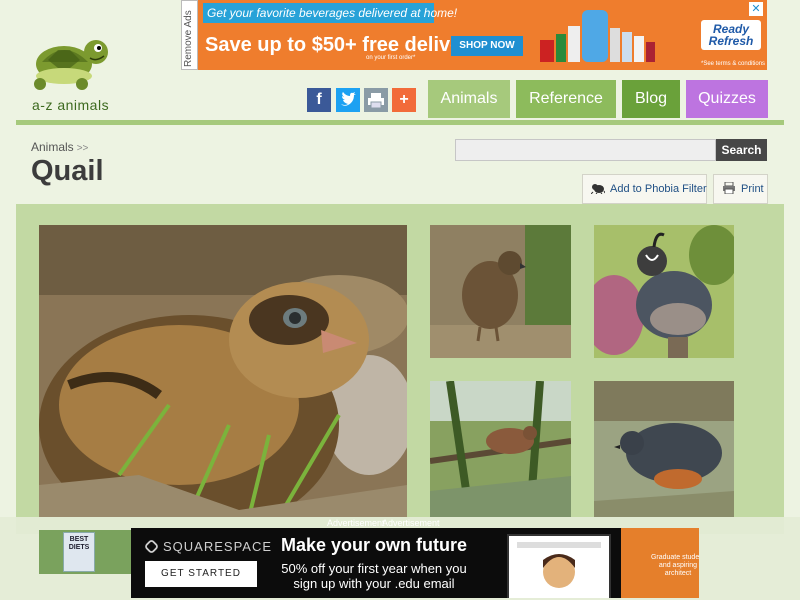 The image size is (800, 600). I want to click on site-logo, so click(70, 63).